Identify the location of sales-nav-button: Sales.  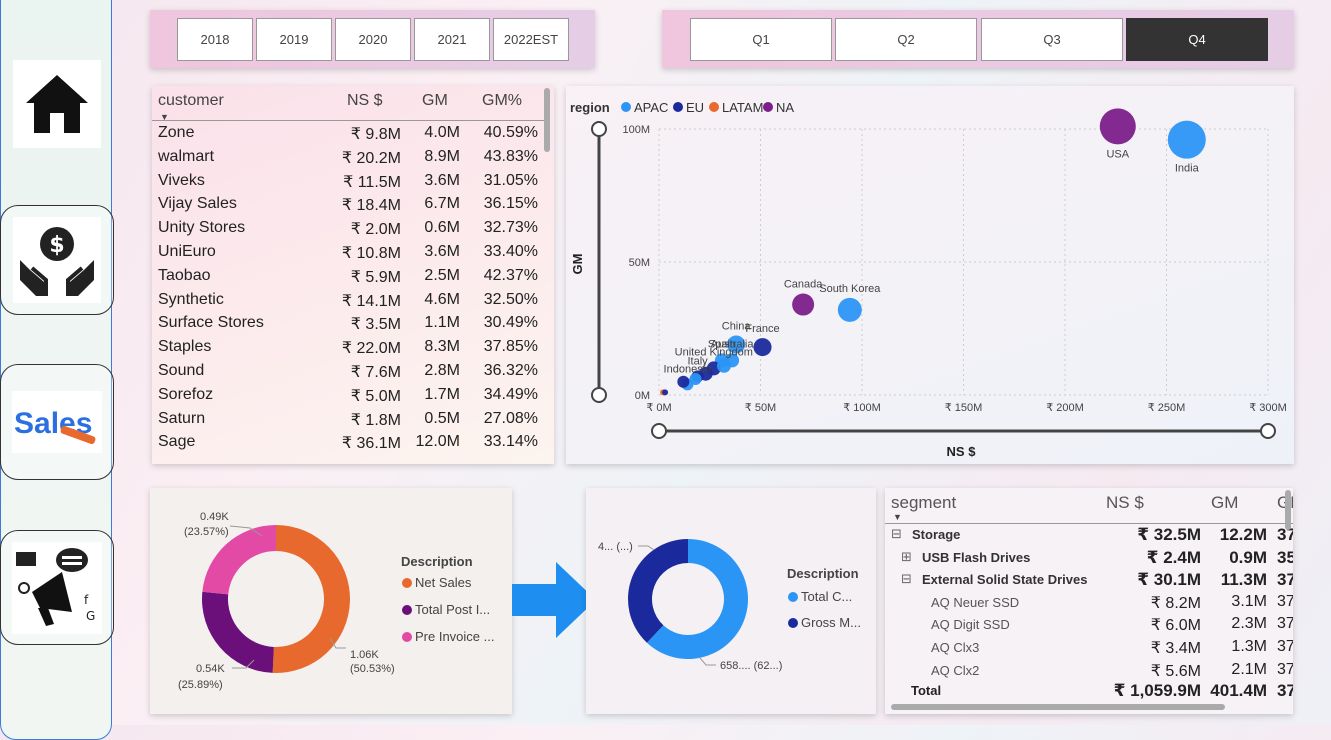
(57, 422).